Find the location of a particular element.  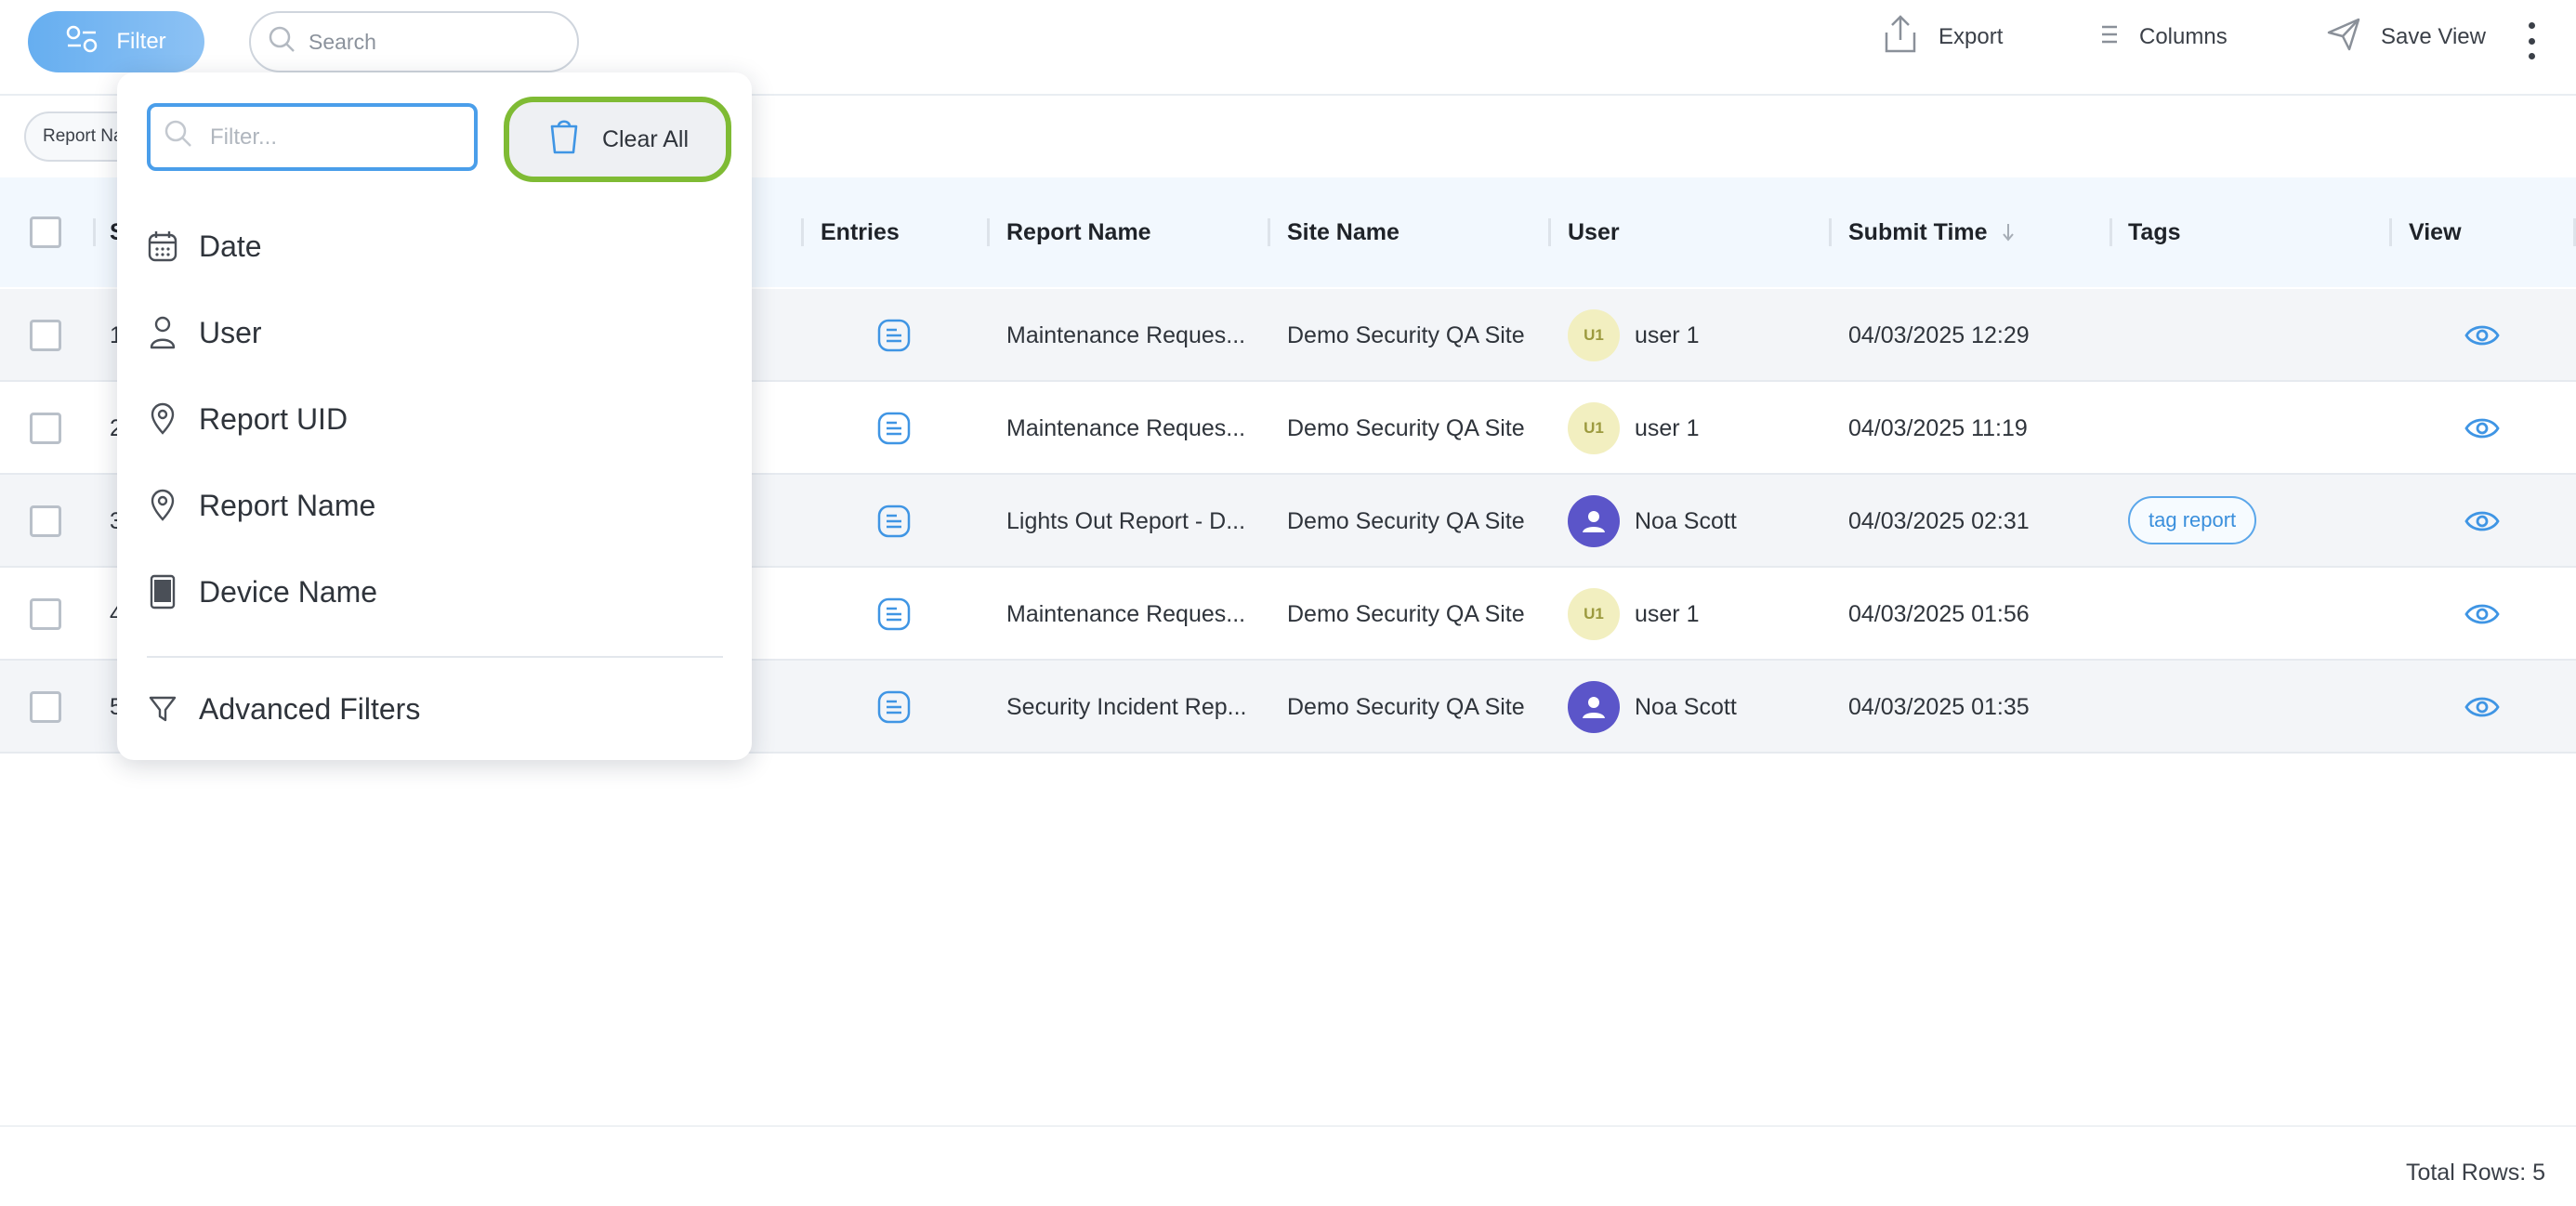

filter-option-report-name: Report Name is located at coordinates (261, 506).